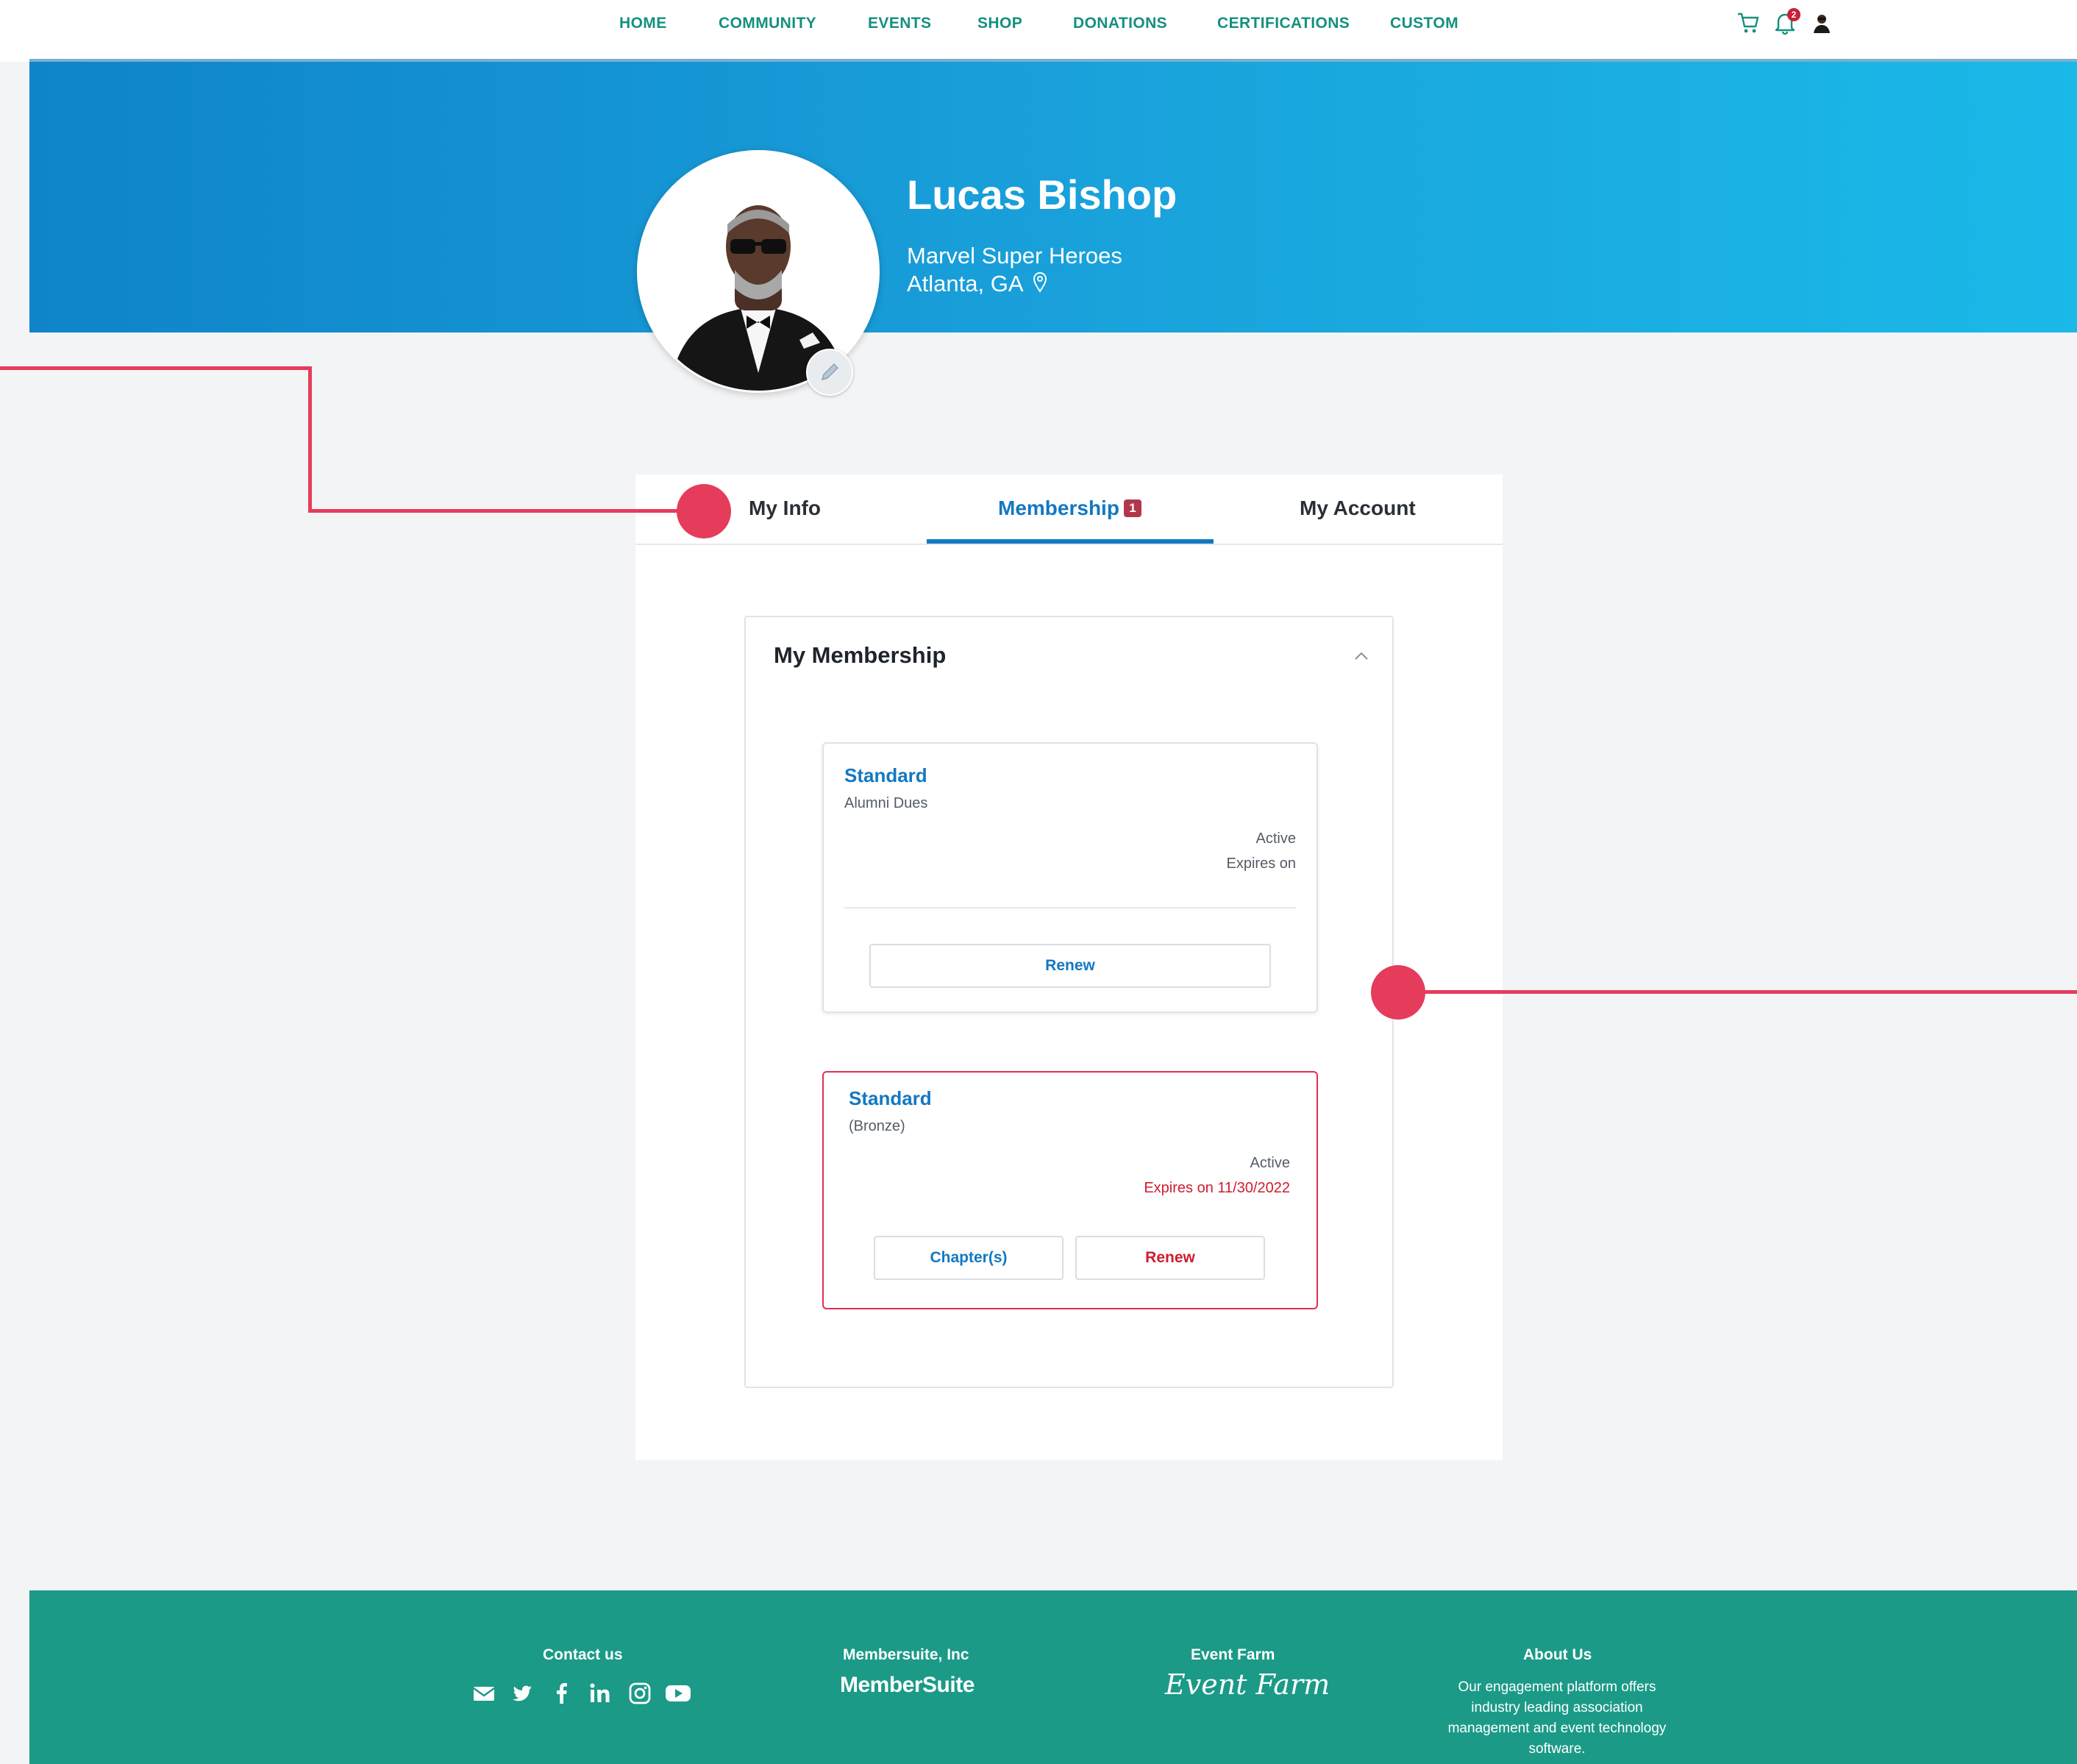 The width and height of the screenshot is (2077, 1764). What do you see at coordinates (1793, 15) in the screenshot?
I see `notification-badge: 2` at bounding box center [1793, 15].